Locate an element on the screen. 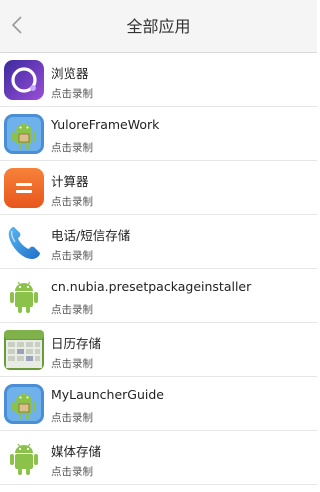 The image size is (320, 492). app-row-yuloreframework: YuloreFrameWork 点击录制 is located at coordinates (158, 134).